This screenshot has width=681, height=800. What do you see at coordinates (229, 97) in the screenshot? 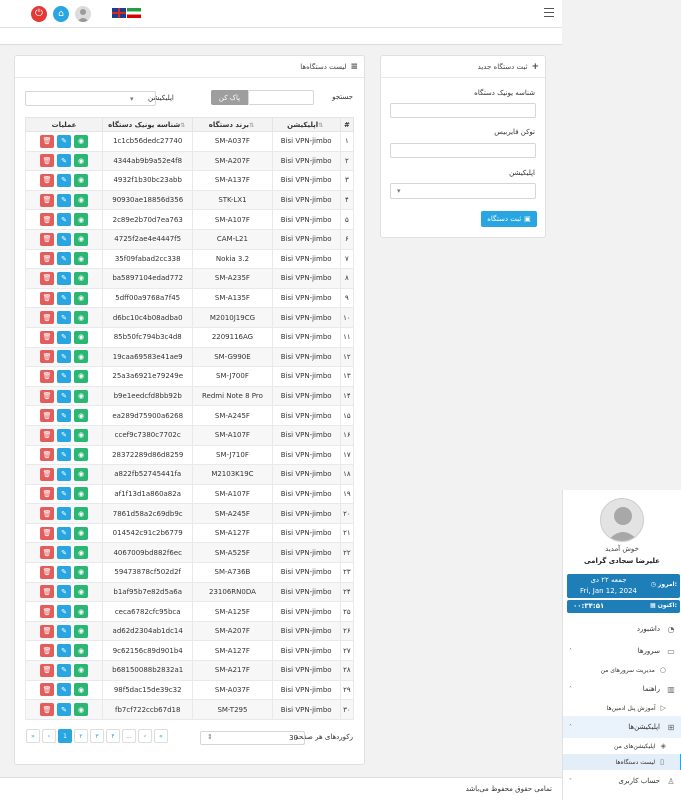
I see `clear-button: پاک کن` at bounding box center [229, 97].